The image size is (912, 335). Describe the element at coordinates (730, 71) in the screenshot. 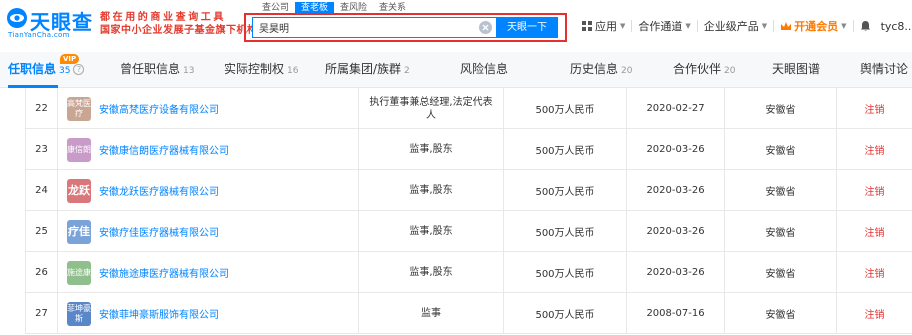

I see `tab-count: 20` at that location.